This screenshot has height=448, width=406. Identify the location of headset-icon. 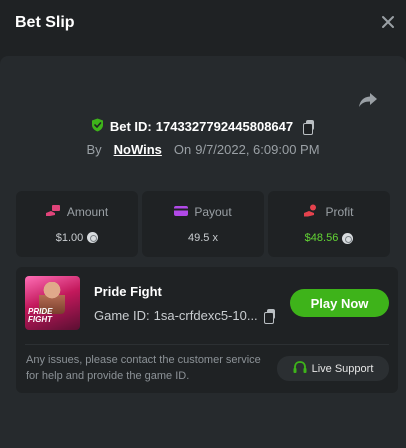
(300, 368).